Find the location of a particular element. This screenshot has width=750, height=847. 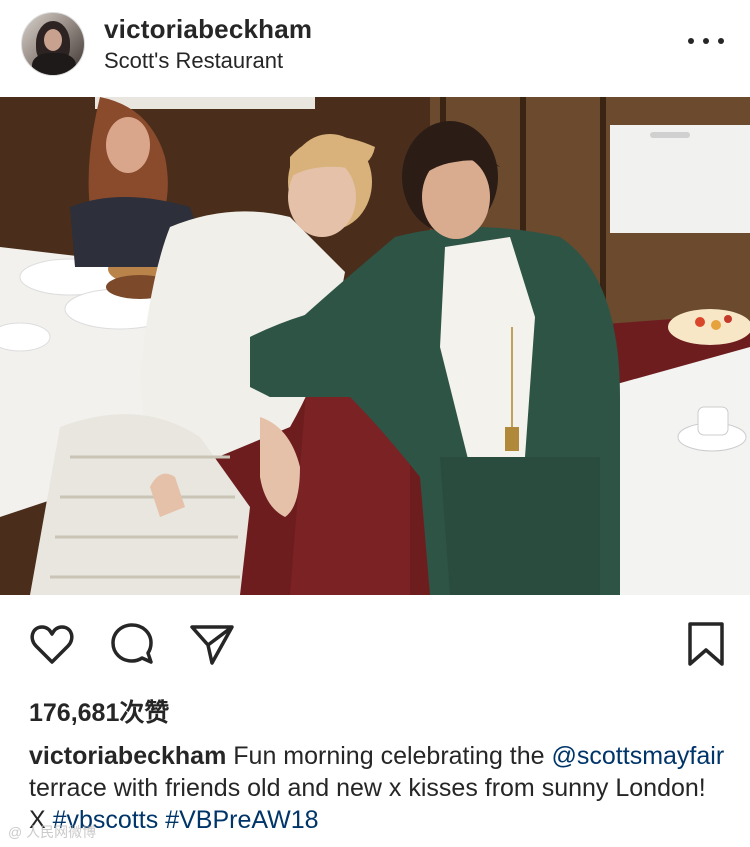

share-icon is located at coordinates (212, 644).